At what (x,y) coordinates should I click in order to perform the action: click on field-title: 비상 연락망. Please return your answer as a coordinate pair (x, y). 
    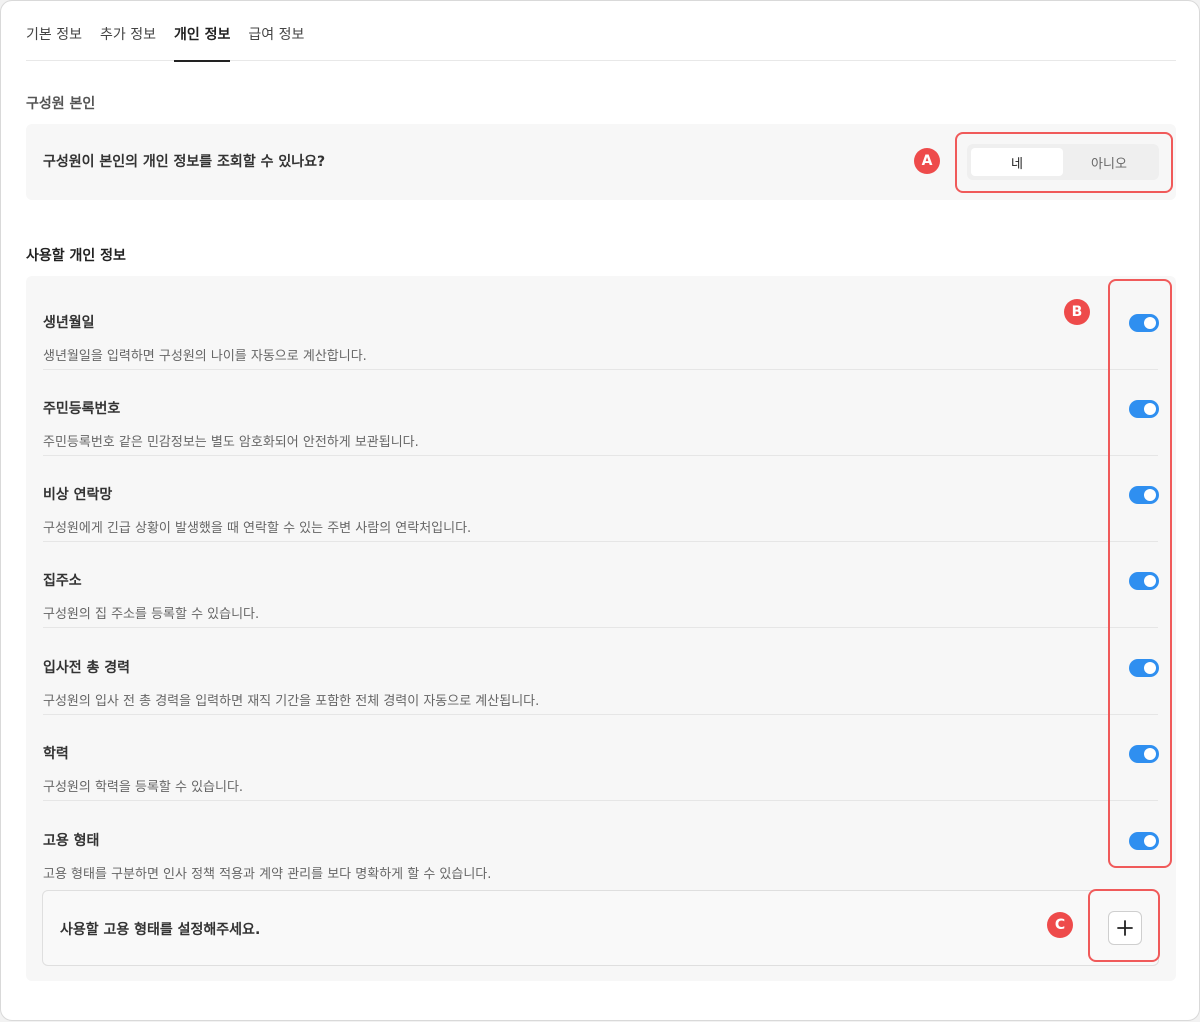
    Looking at the image, I should click on (78, 495).